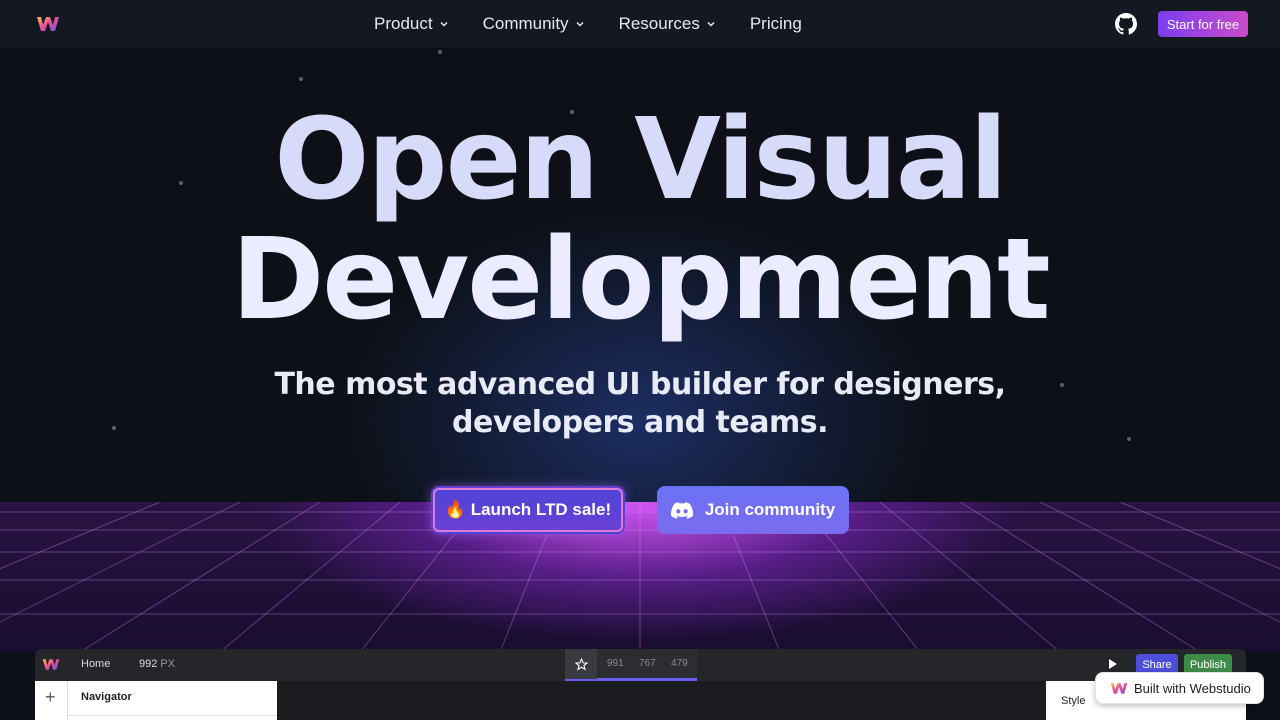  What do you see at coordinates (1192, 688) in the screenshot?
I see `built-with-webstudio-label: Built with Webstudio` at bounding box center [1192, 688].